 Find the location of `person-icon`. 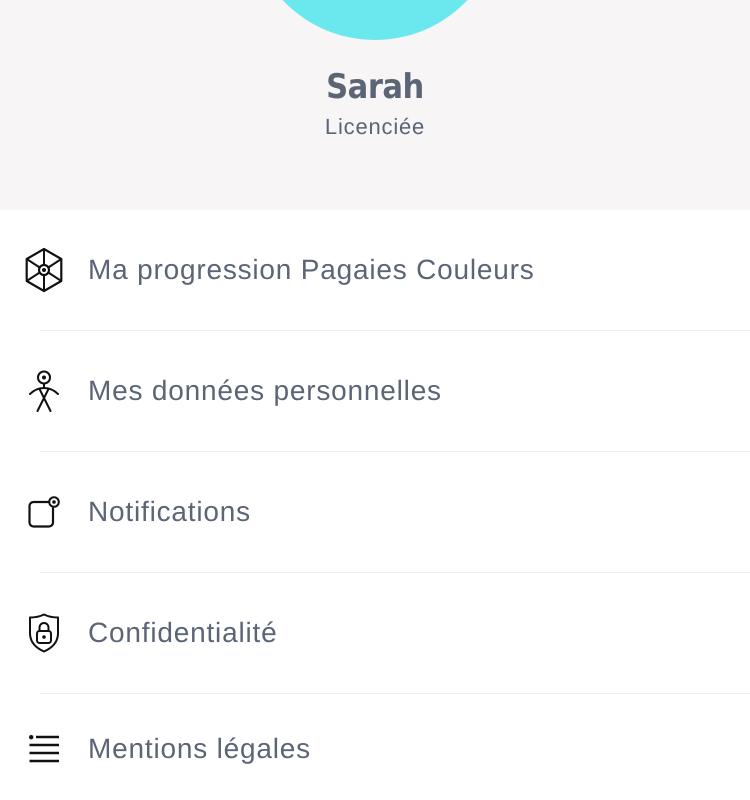

person-icon is located at coordinates (44, 391).